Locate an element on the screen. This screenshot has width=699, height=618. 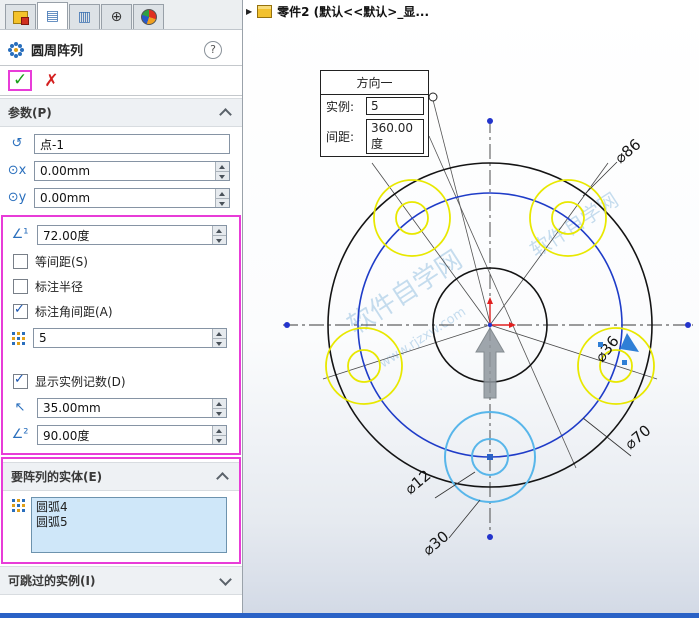
appearance-ball-icon is located at coordinates (148, 17).